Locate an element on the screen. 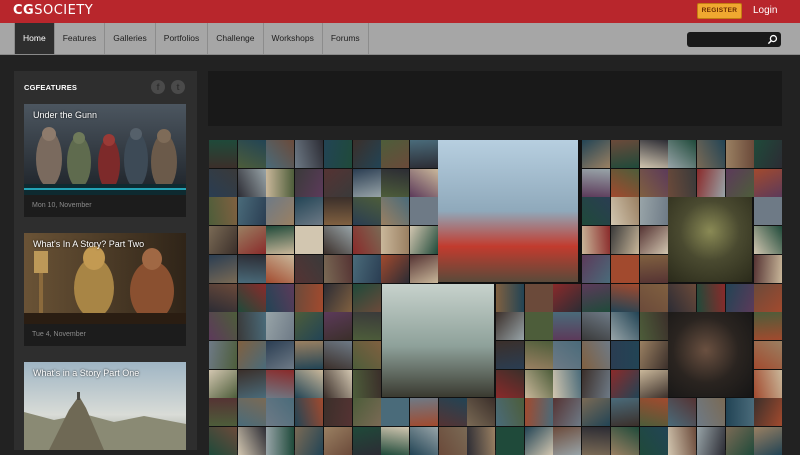 The height and width of the screenshot is (455, 800). feature-card-image: What's In A Story? Part Two is located at coordinates (105, 278).